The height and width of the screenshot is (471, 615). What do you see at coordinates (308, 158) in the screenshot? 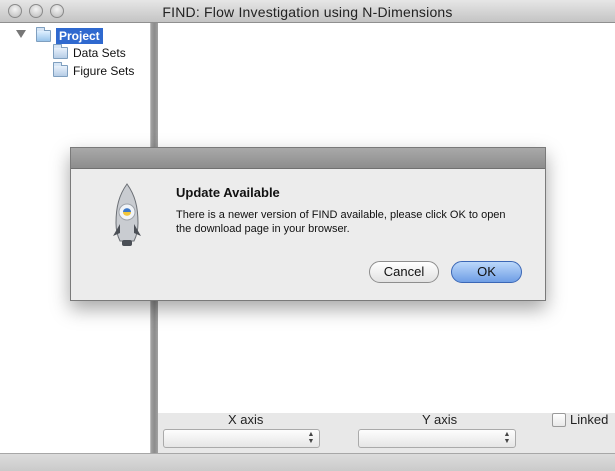
I see `dialog-header-bar` at bounding box center [308, 158].